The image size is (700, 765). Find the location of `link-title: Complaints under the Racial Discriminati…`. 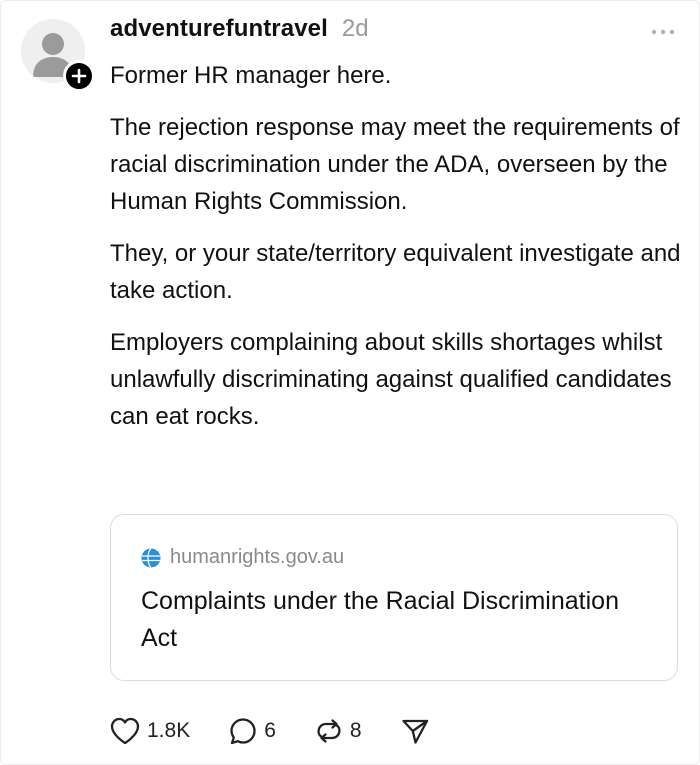

link-title: Complaints under the Racial Discriminati… is located at coordinates (380, 619).